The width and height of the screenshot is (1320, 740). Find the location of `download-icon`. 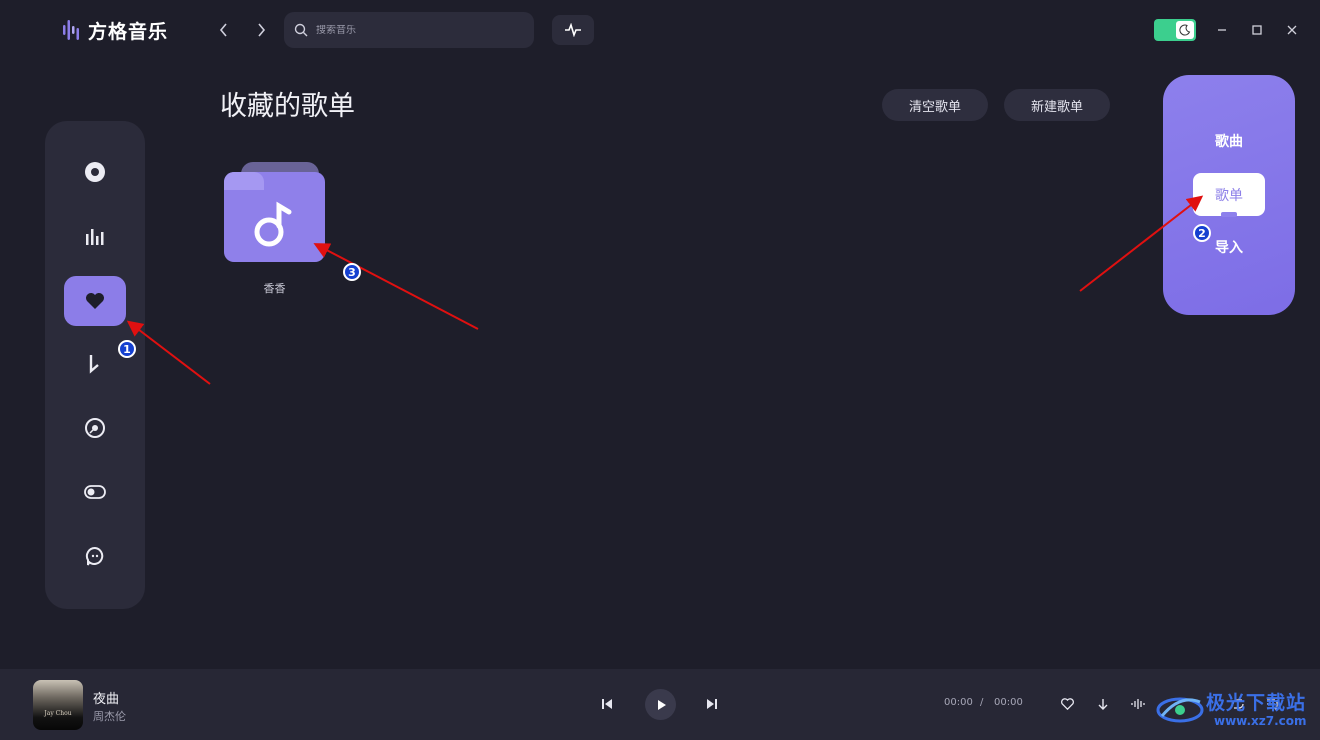

download-icon is located at coordinates (94, 364).